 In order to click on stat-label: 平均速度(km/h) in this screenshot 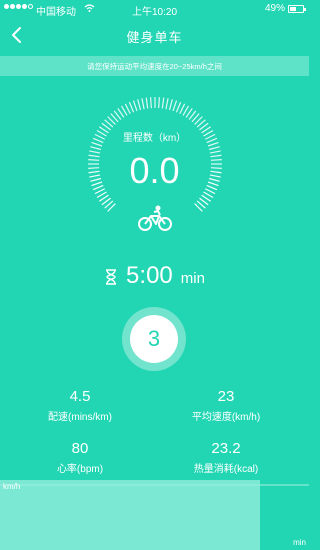, I will do `click(226, 417)`.